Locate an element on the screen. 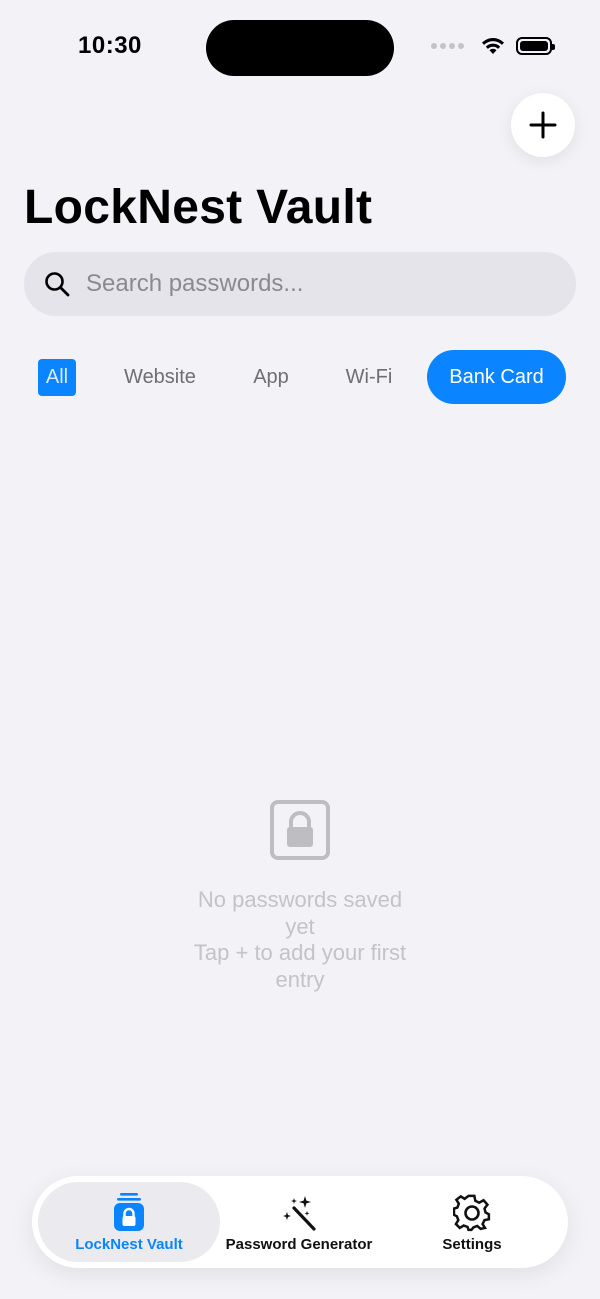 This screenshot has height=1299, width=600. tab-settings: Settings is located at coordinates (472, 1222).